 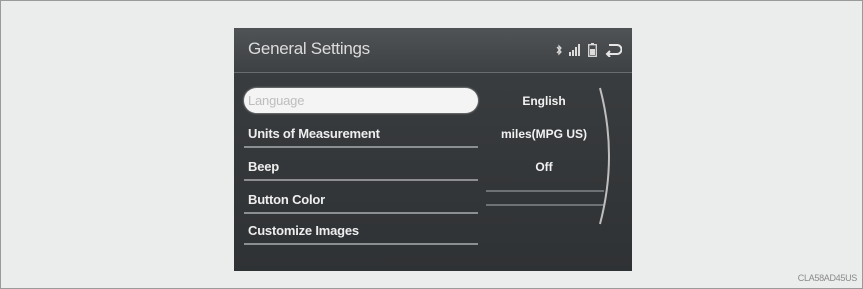 I want to click on menu-item-language: Language, so click(x=361, y=100).